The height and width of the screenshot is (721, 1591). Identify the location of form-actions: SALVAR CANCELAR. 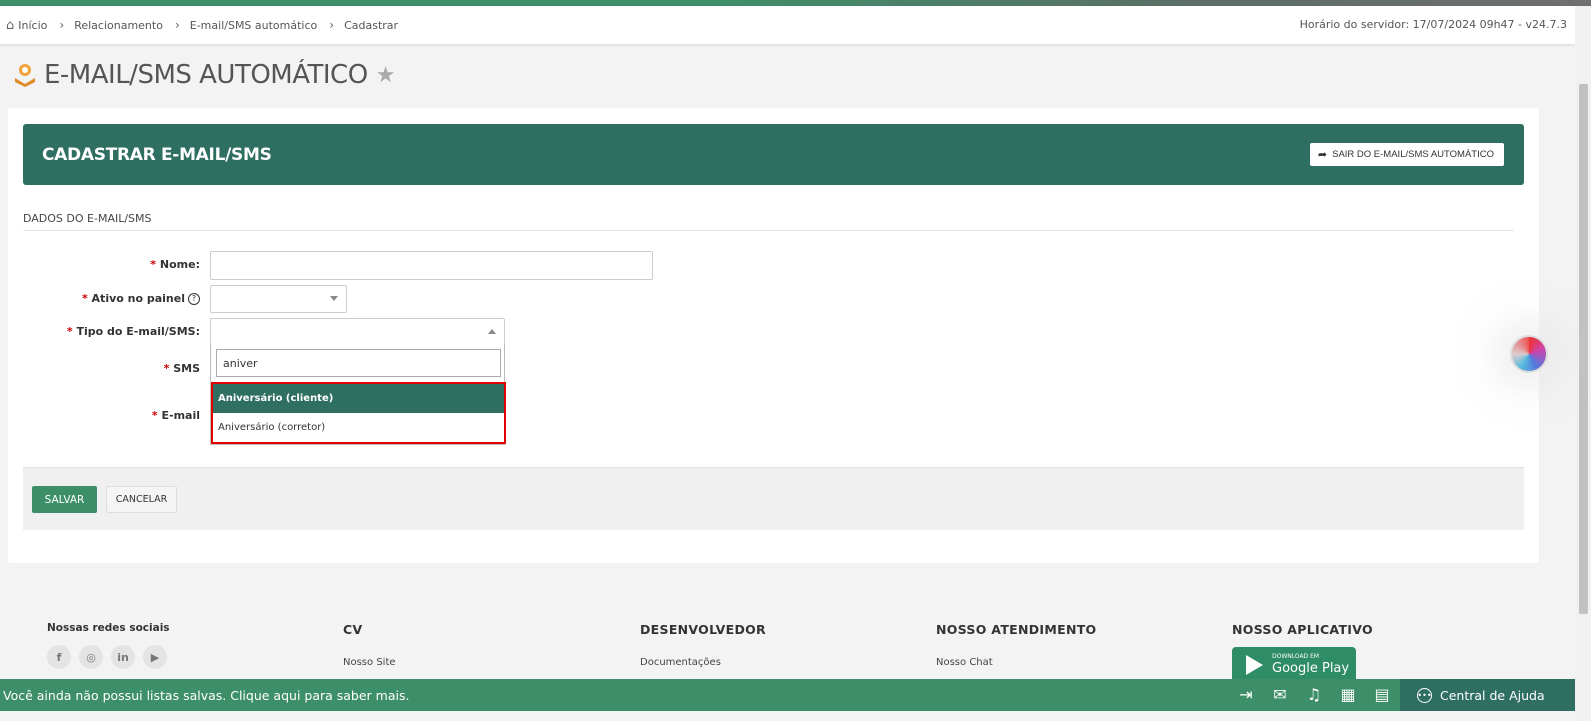
(773, 498).